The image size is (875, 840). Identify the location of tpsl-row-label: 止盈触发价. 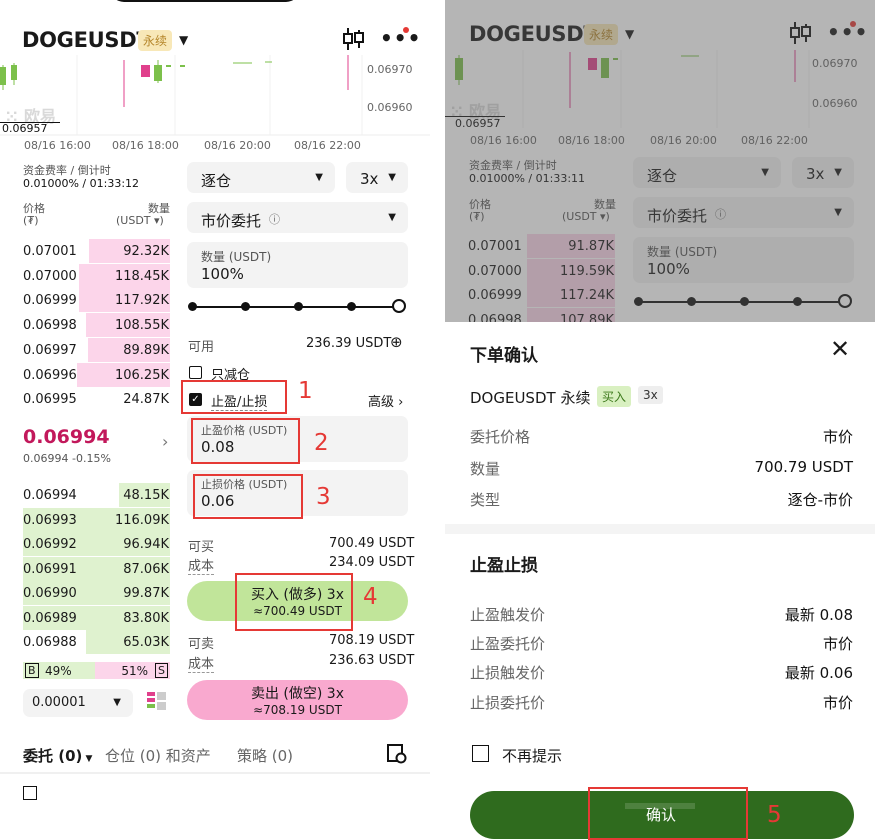
(508, 615).